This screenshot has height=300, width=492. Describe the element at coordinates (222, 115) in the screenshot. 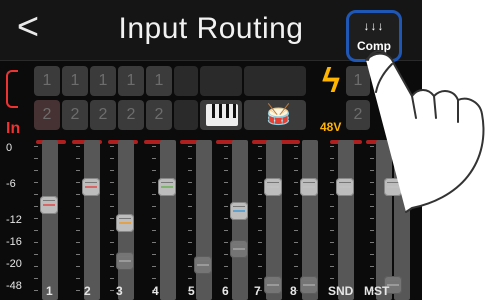

I see `keyboard-icon` at that location.